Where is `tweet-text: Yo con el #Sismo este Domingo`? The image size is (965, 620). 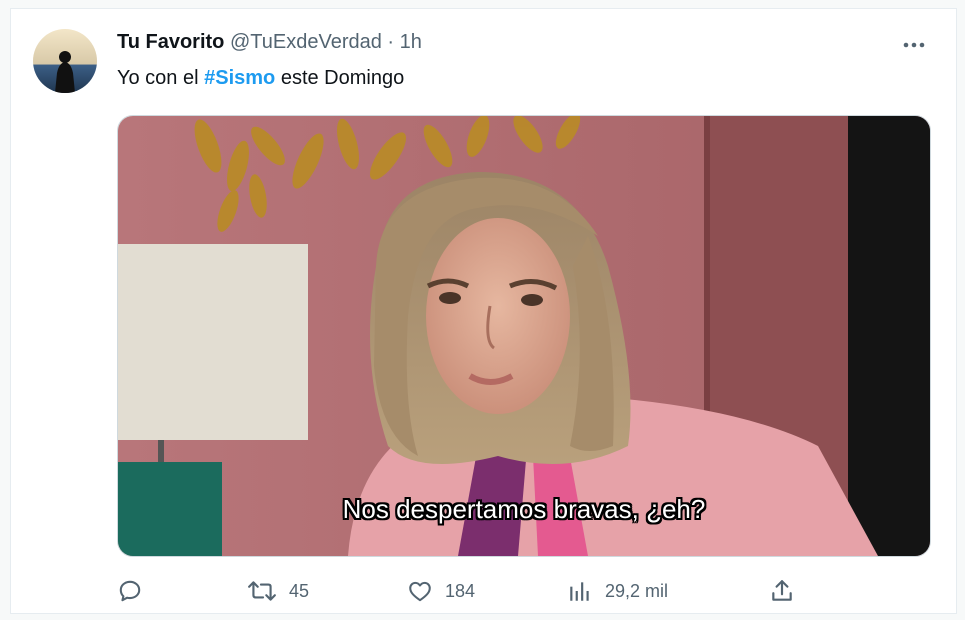
tweet-text: Yo con el #Sismo este Domingo is located at coordinates (260, 78).